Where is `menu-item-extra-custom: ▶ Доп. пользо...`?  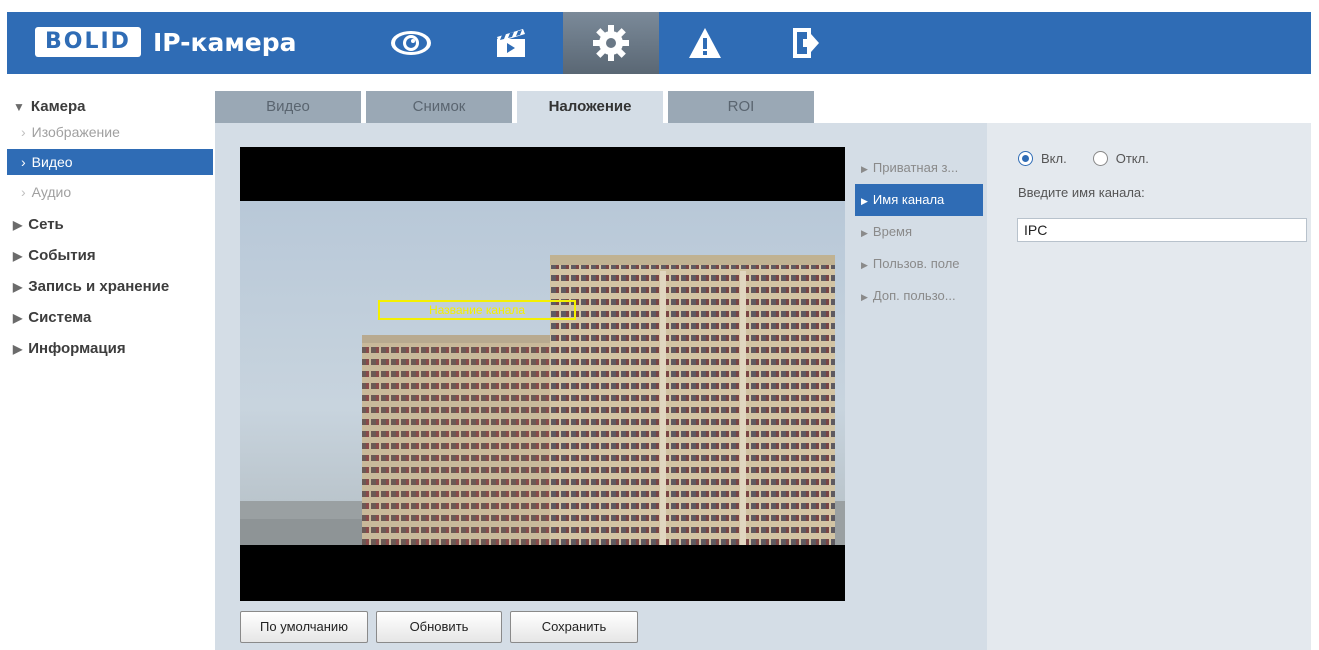
menu-item-extra-custom: ▶ Доп. пользо... is located at coordinates (919, 296).